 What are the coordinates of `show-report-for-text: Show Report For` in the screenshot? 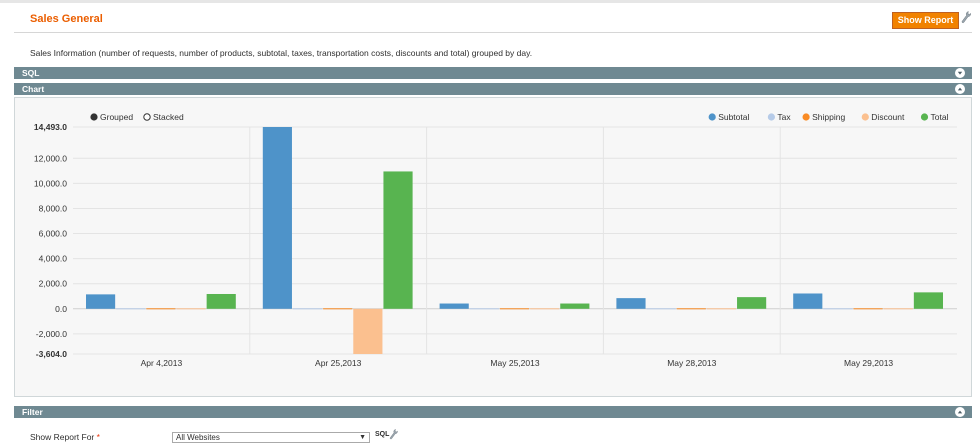 It's located at (62, 437).